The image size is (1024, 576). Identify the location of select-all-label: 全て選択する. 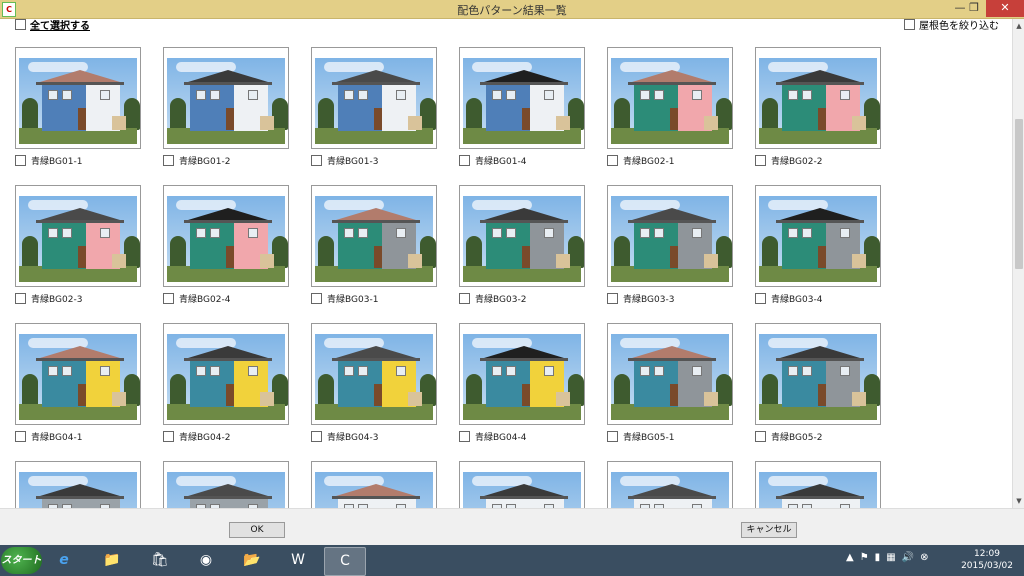
(60, 25).